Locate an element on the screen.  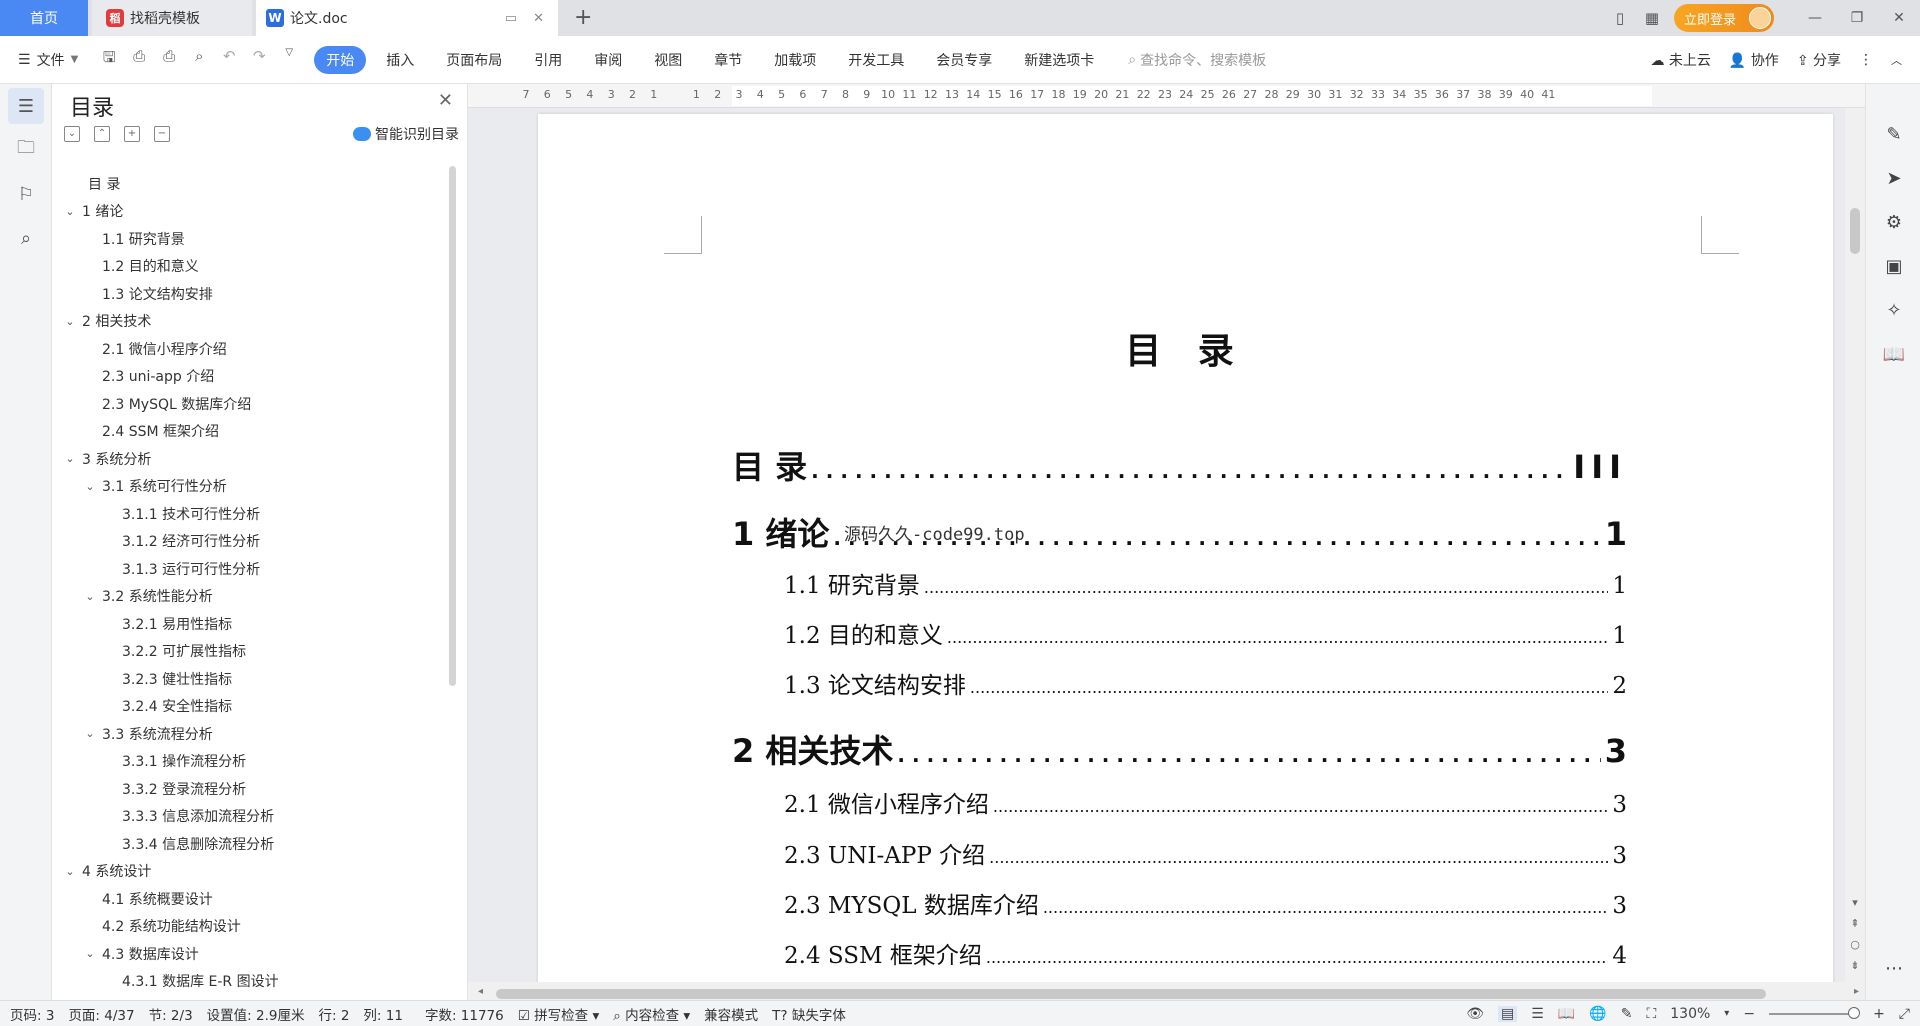
missing-font-button: T? 缺失字体 is located at coordinates (809, 1014).